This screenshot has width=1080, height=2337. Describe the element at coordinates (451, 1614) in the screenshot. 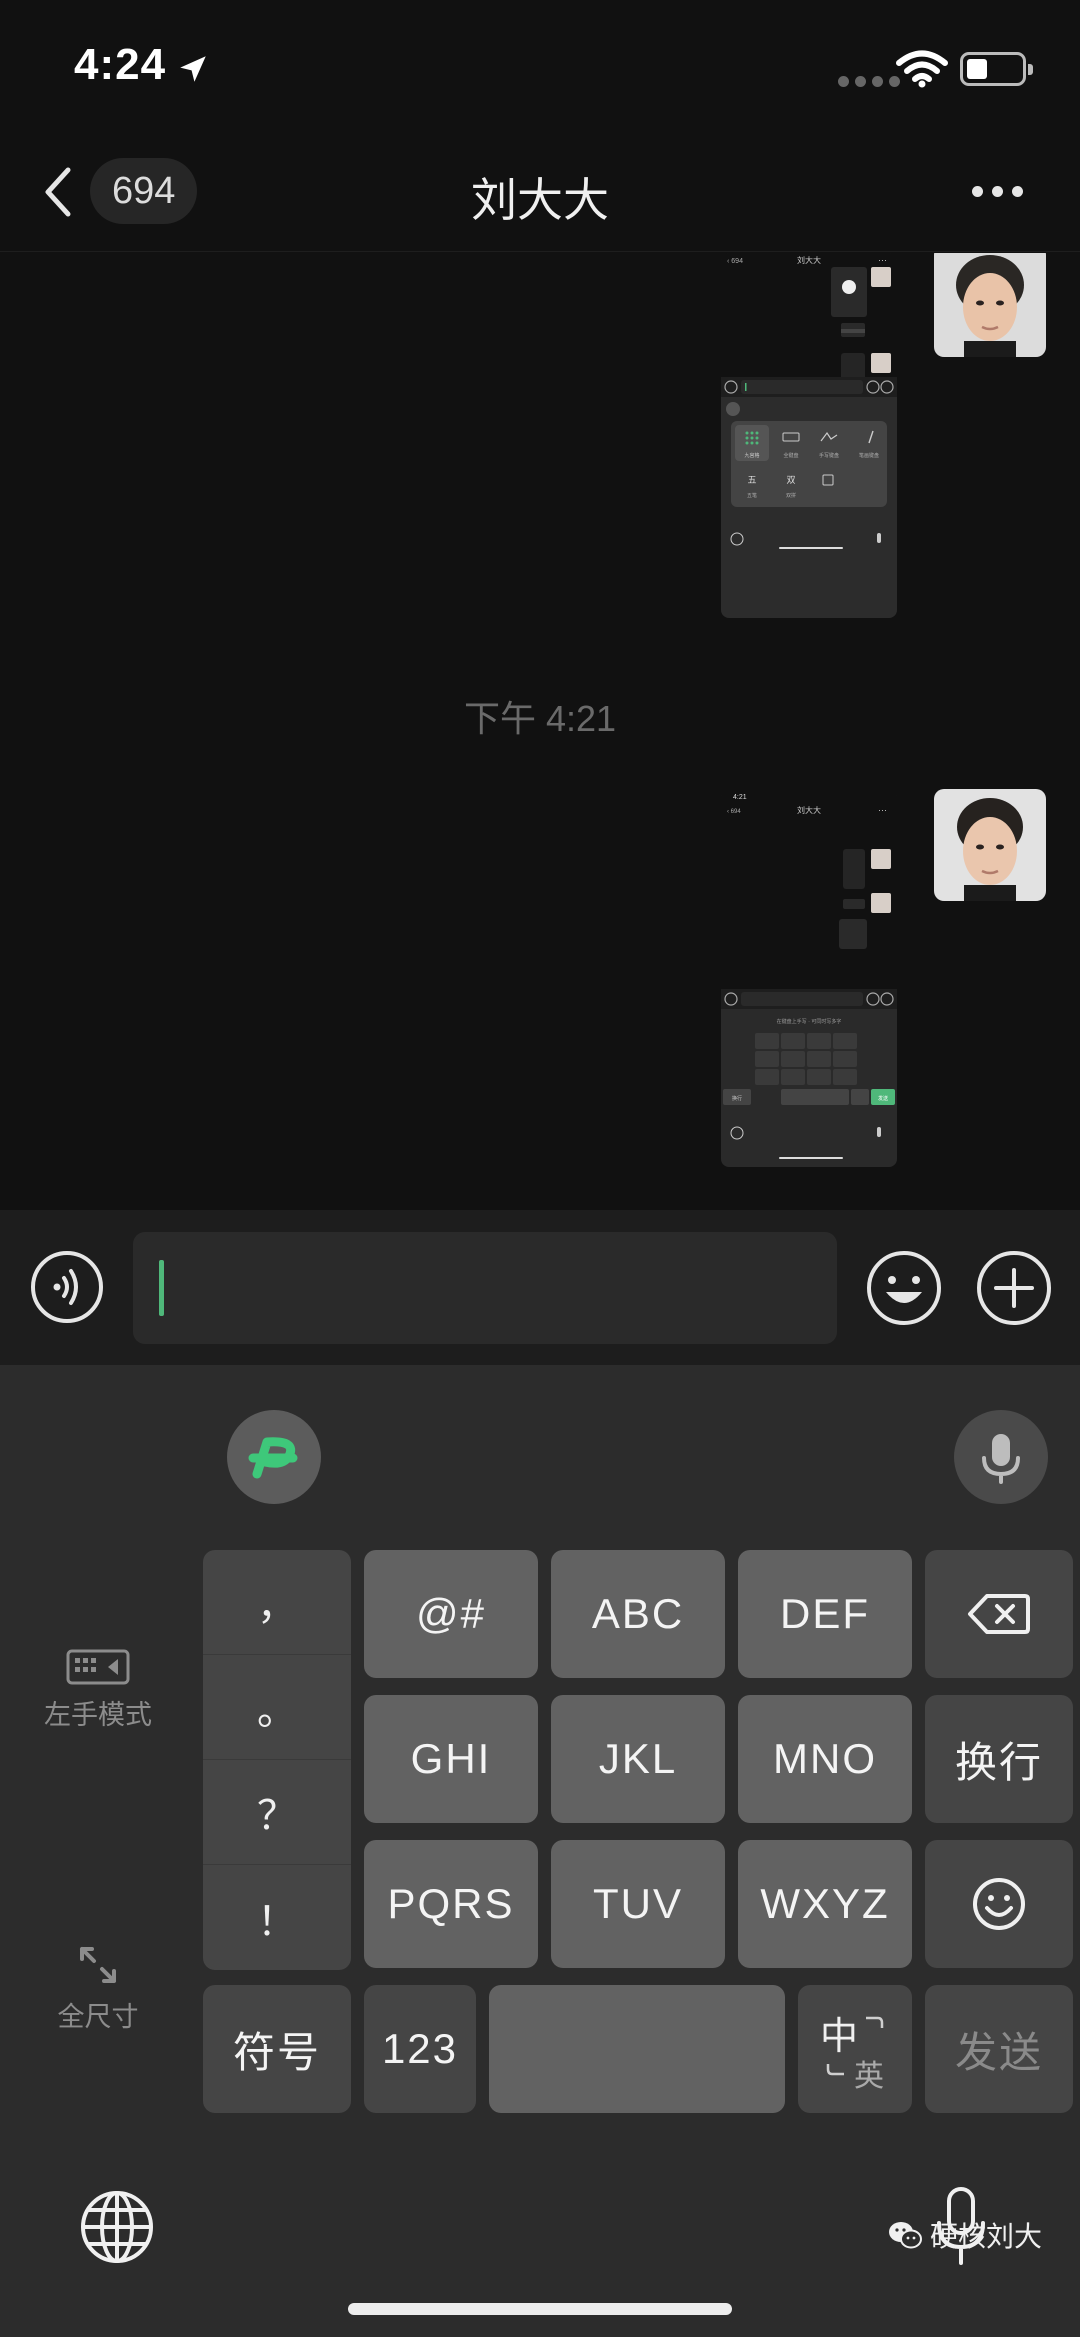

I see `key-symbols-at: @#` at that location.